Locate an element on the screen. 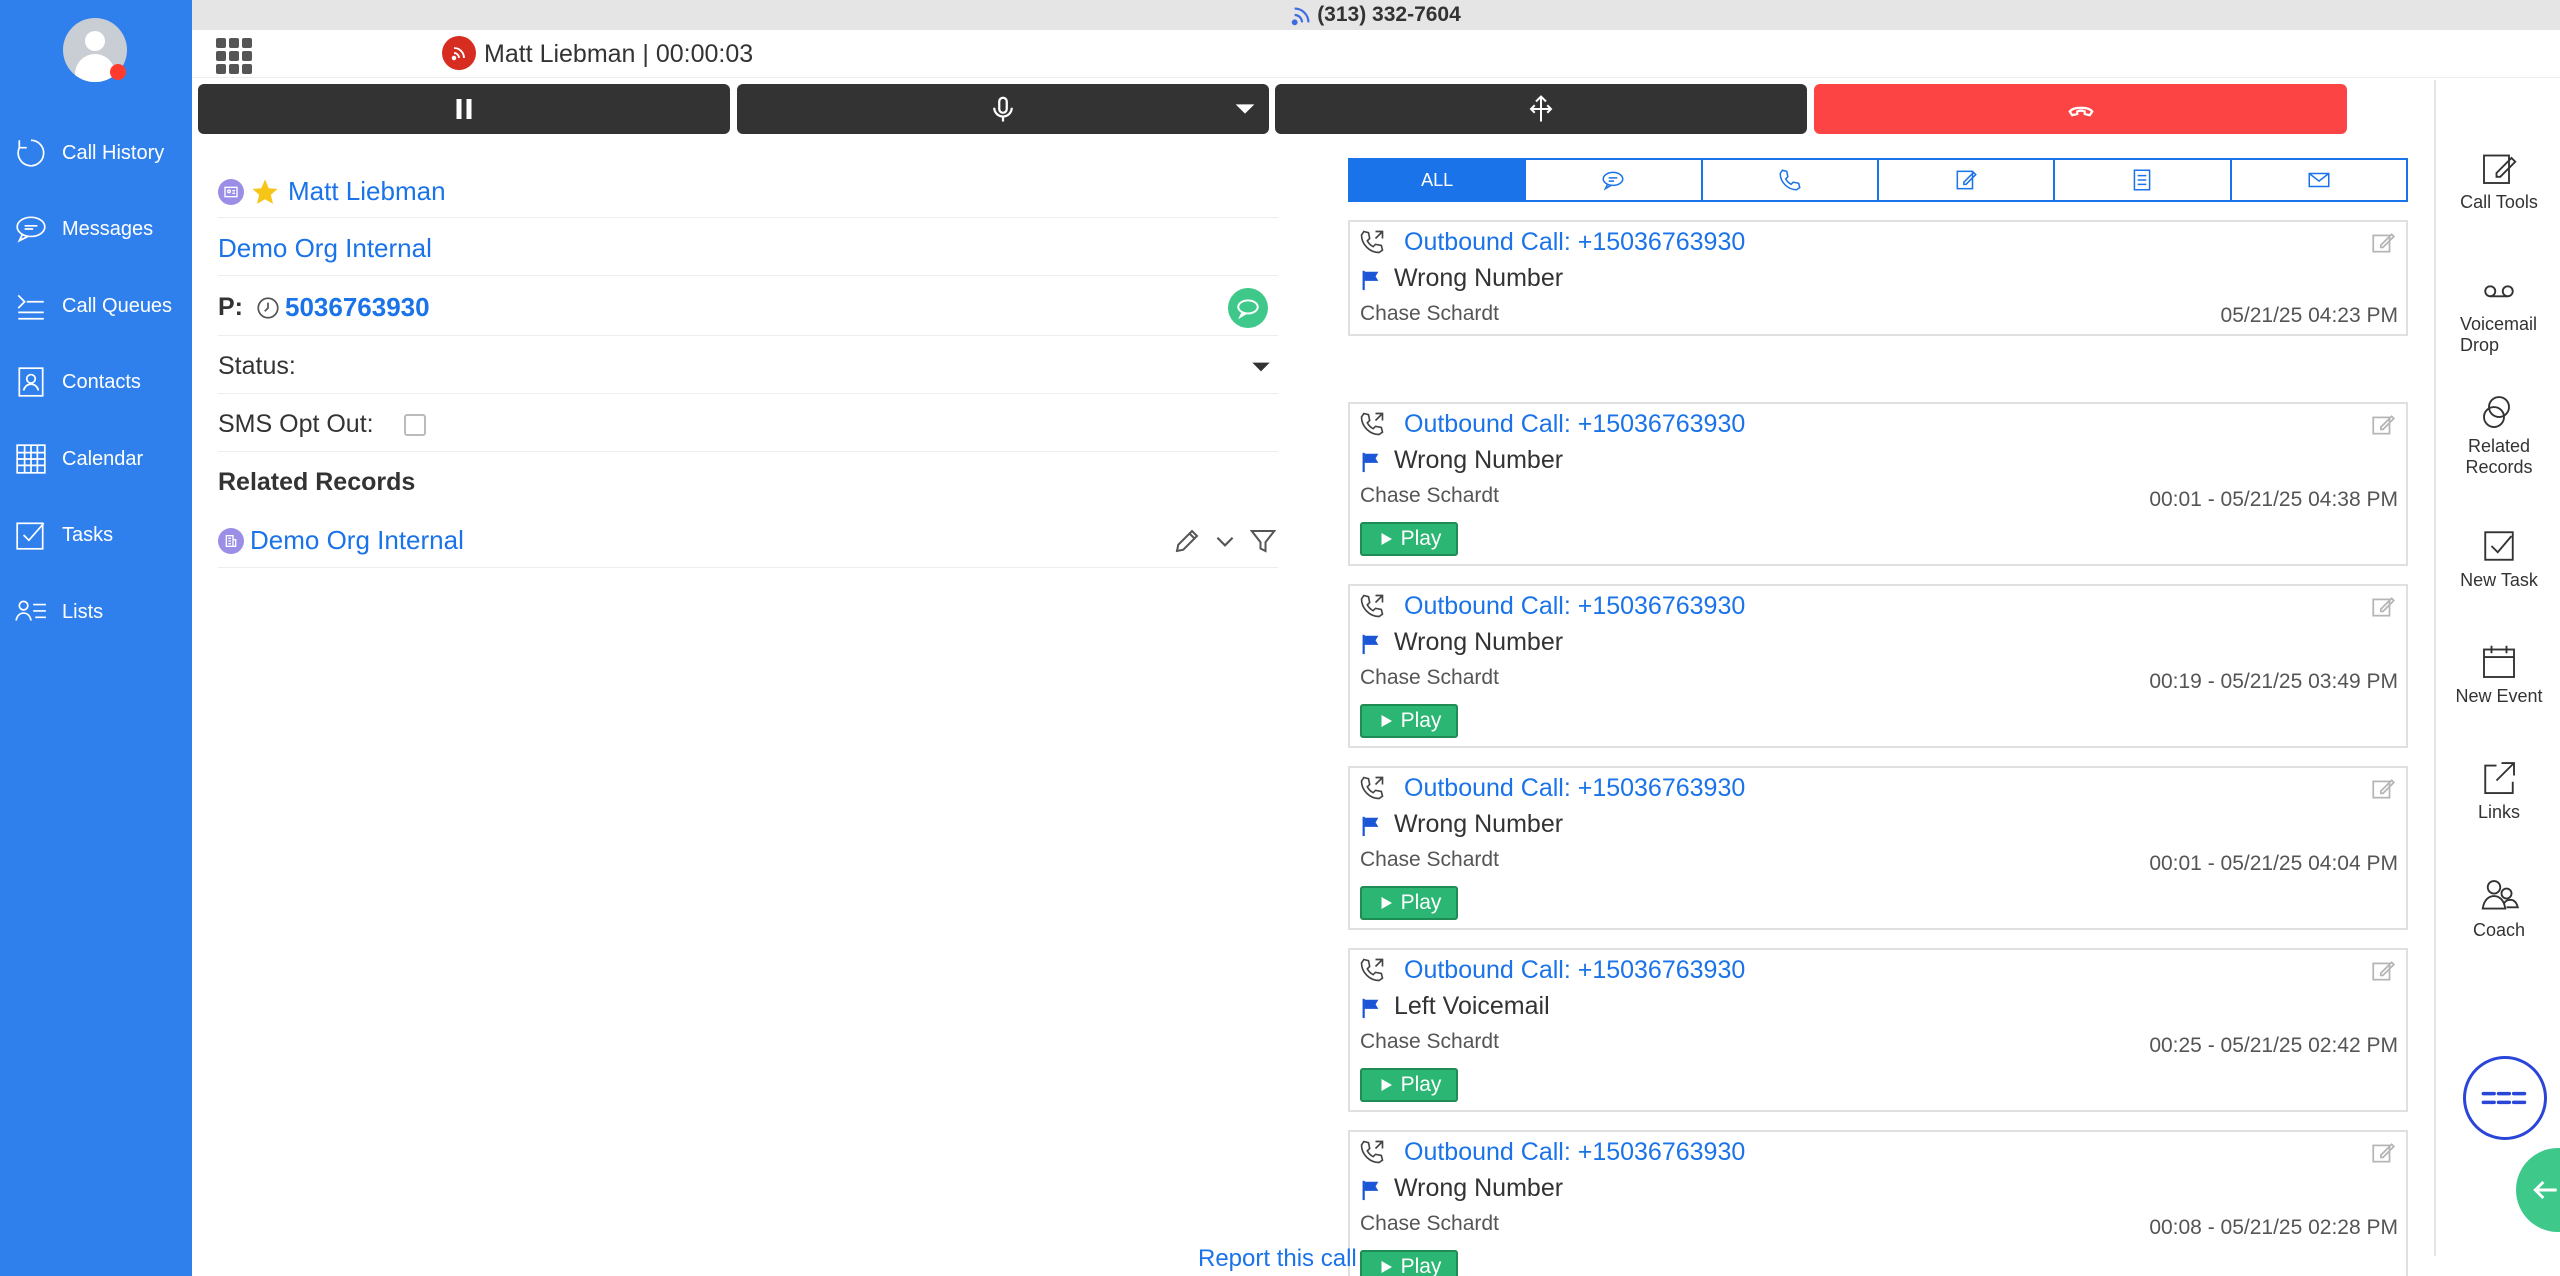  document-icon is located at coordinates (2142, 180).